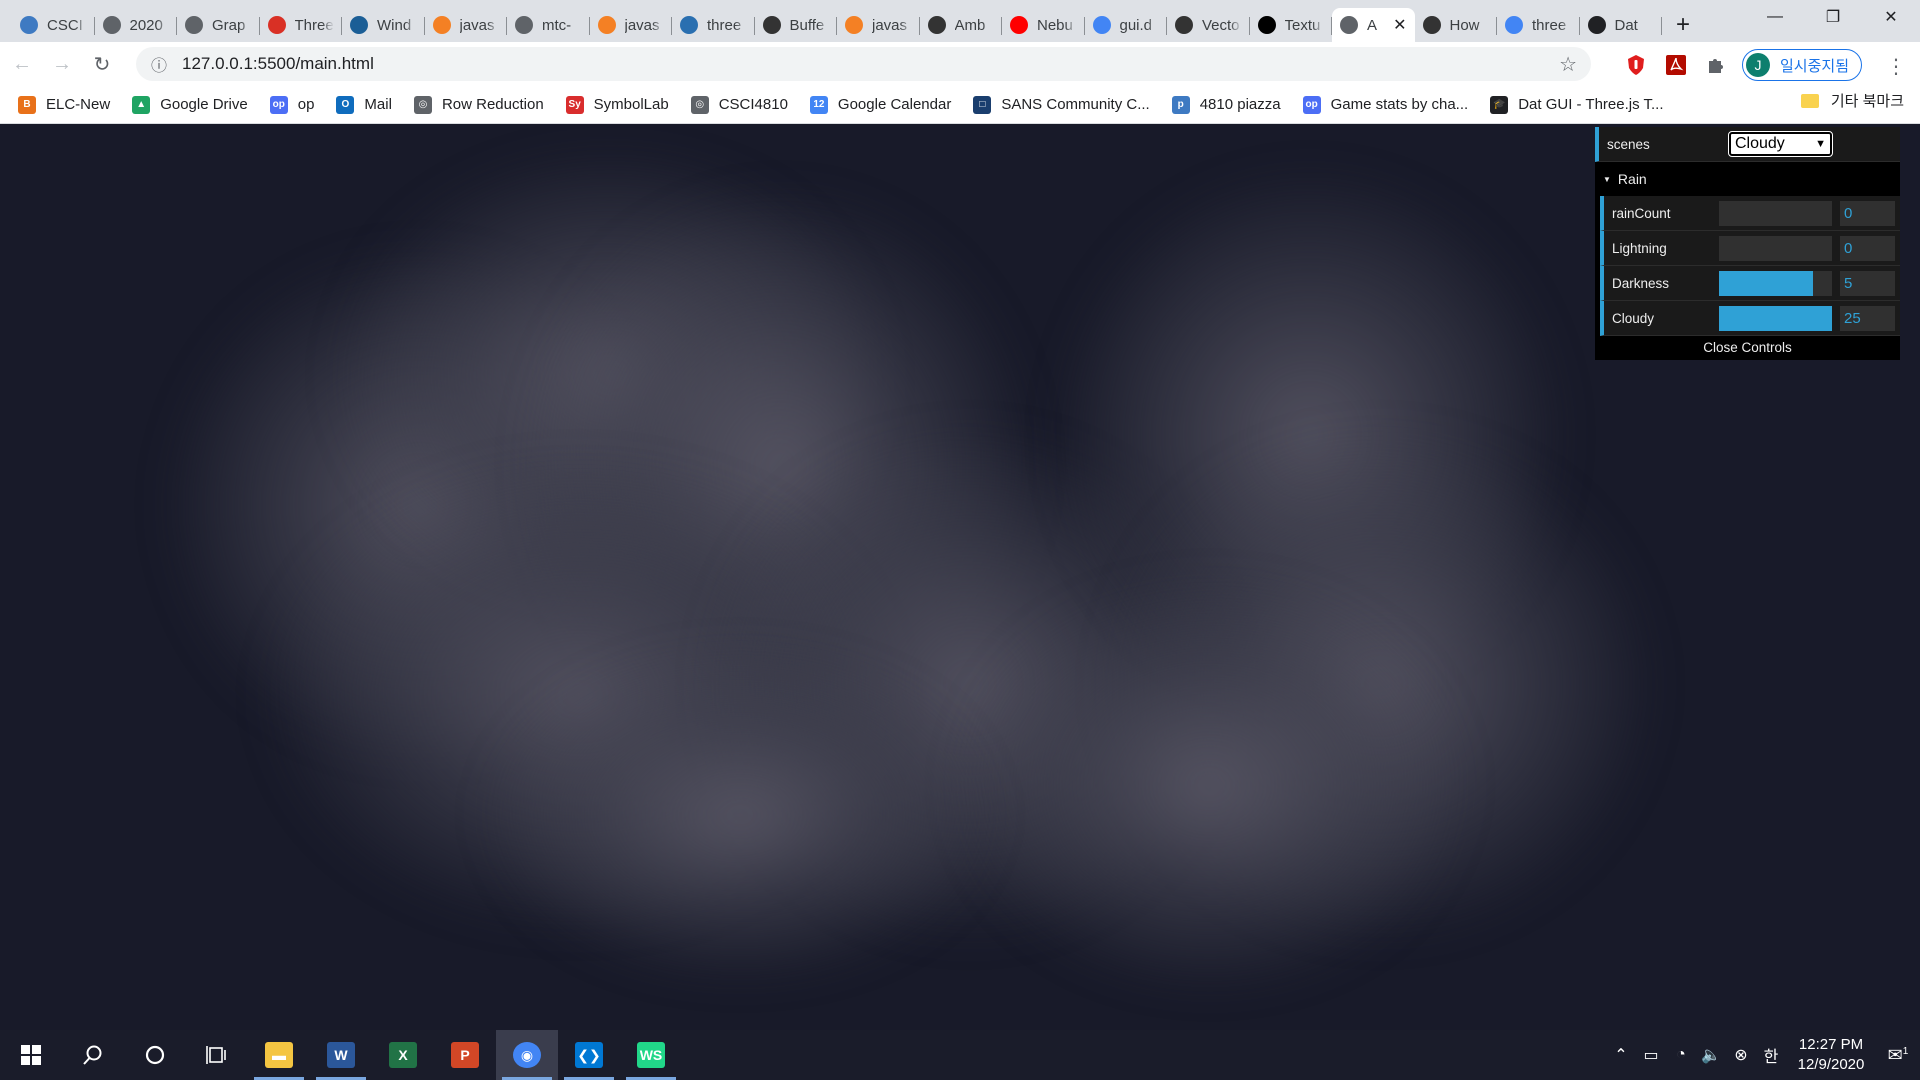 The image size is (1920, 1080). Describe the element at coordinates (642, 25) in the screenshot. I see `tab-label: javas` at that location.